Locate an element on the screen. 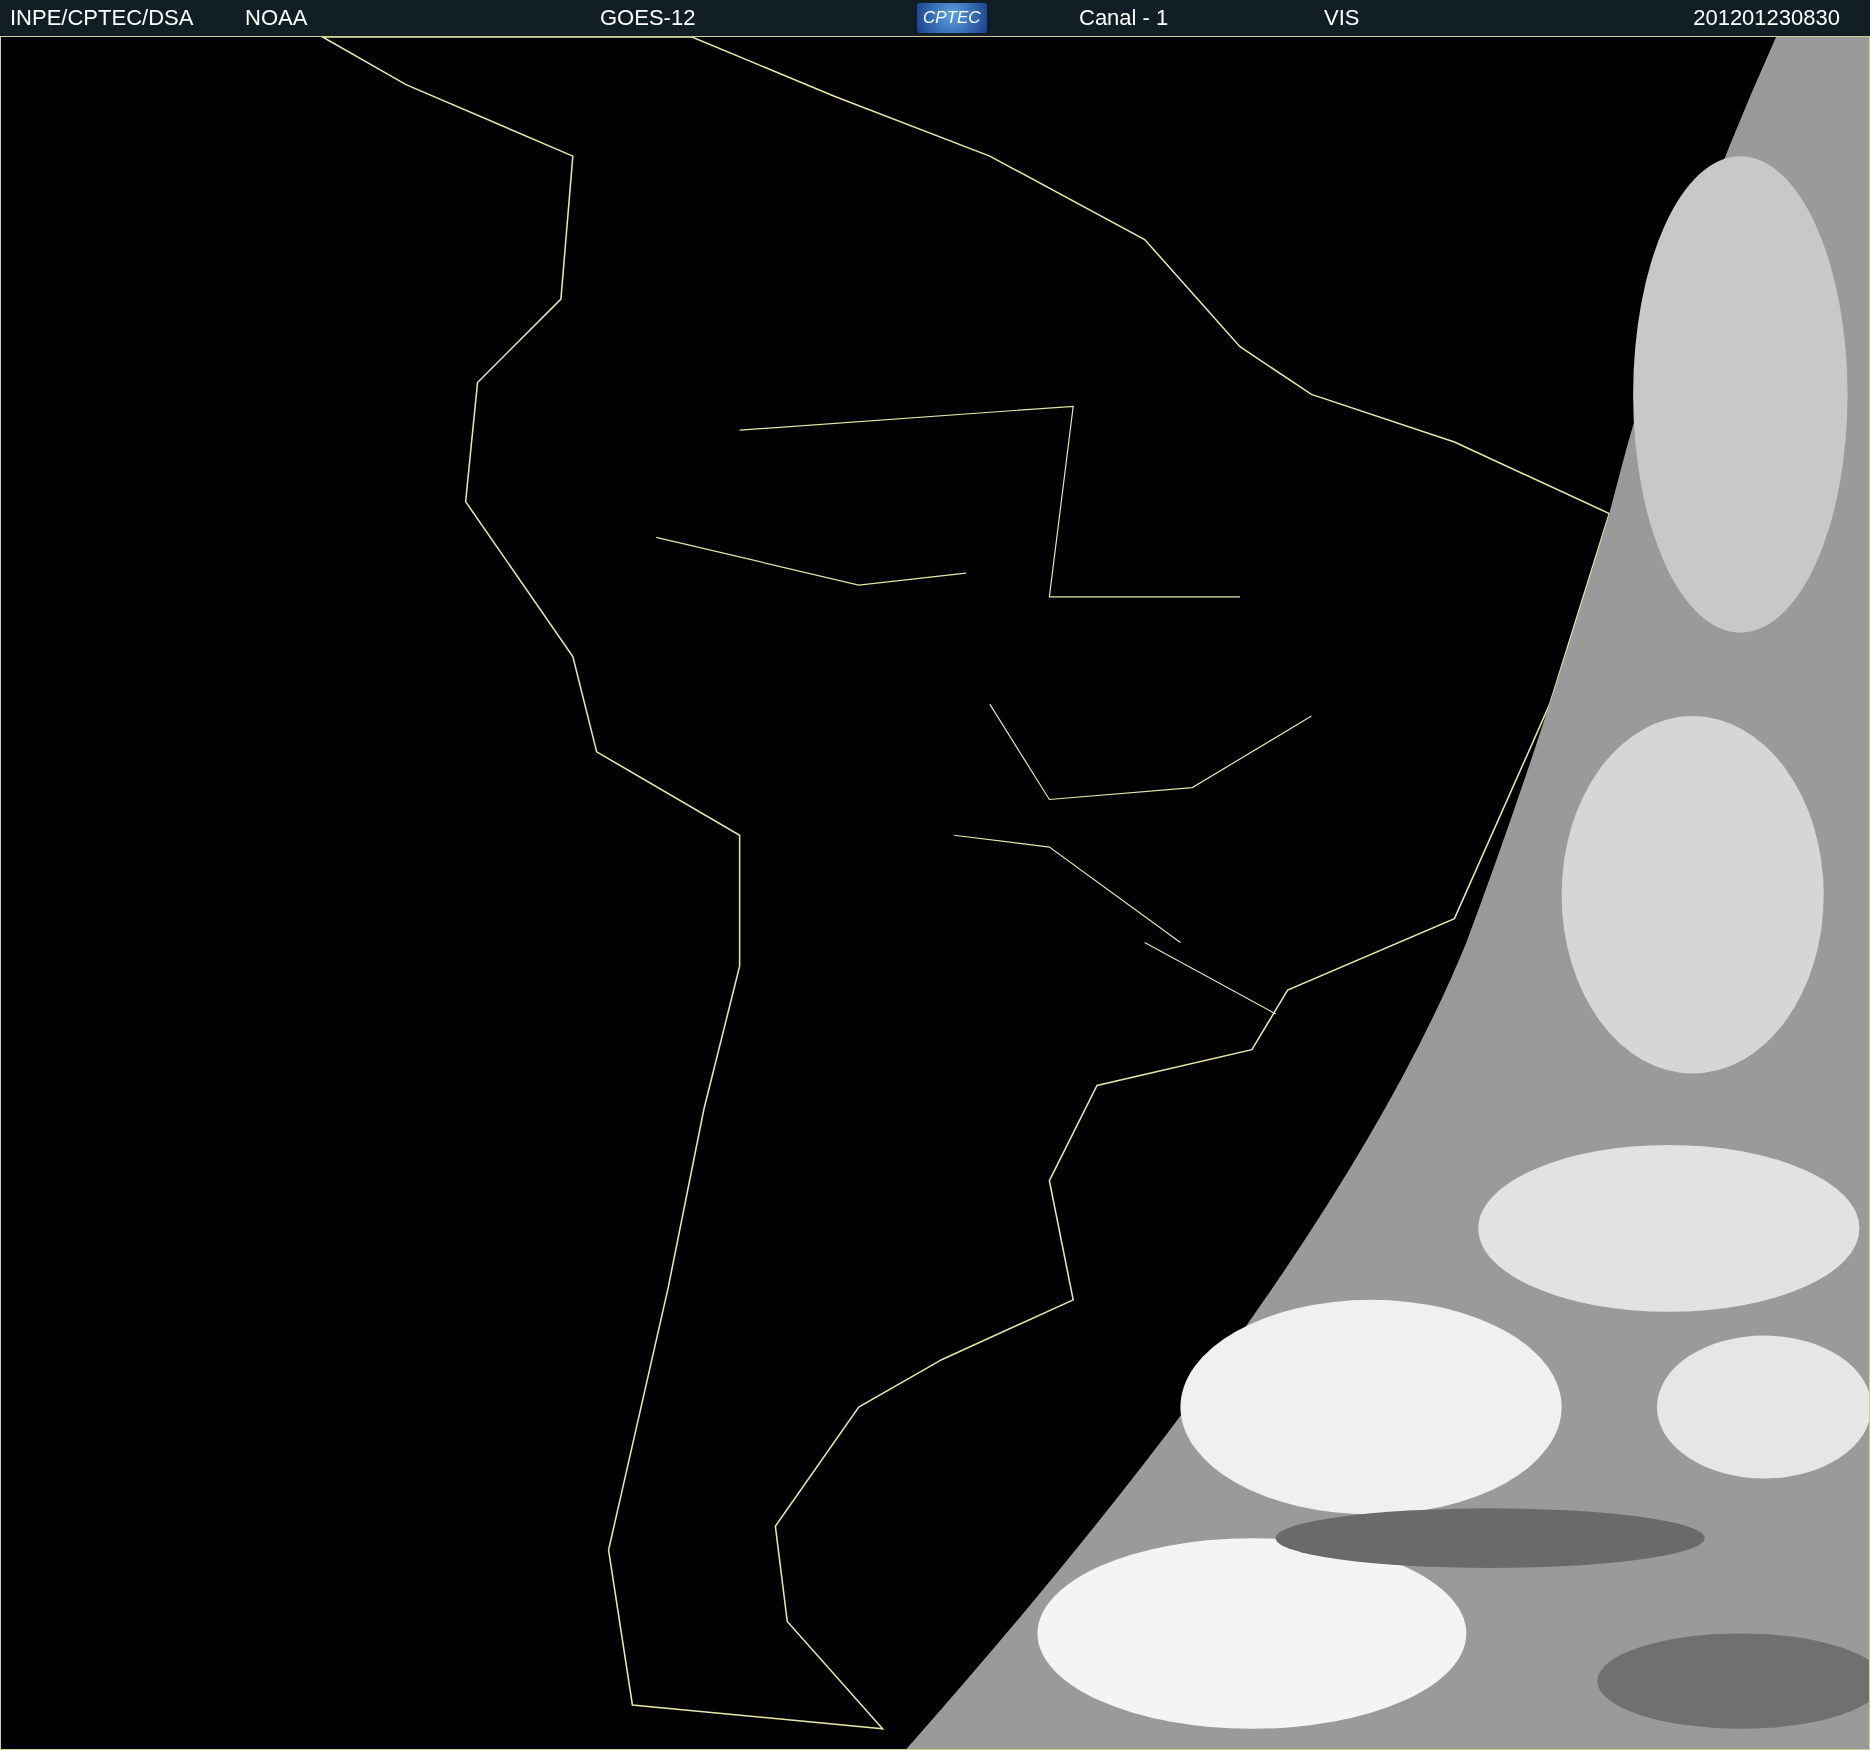 This screenshot has width=1870, height=1750. header-label: NOAA is located at coordinates (276, 18).